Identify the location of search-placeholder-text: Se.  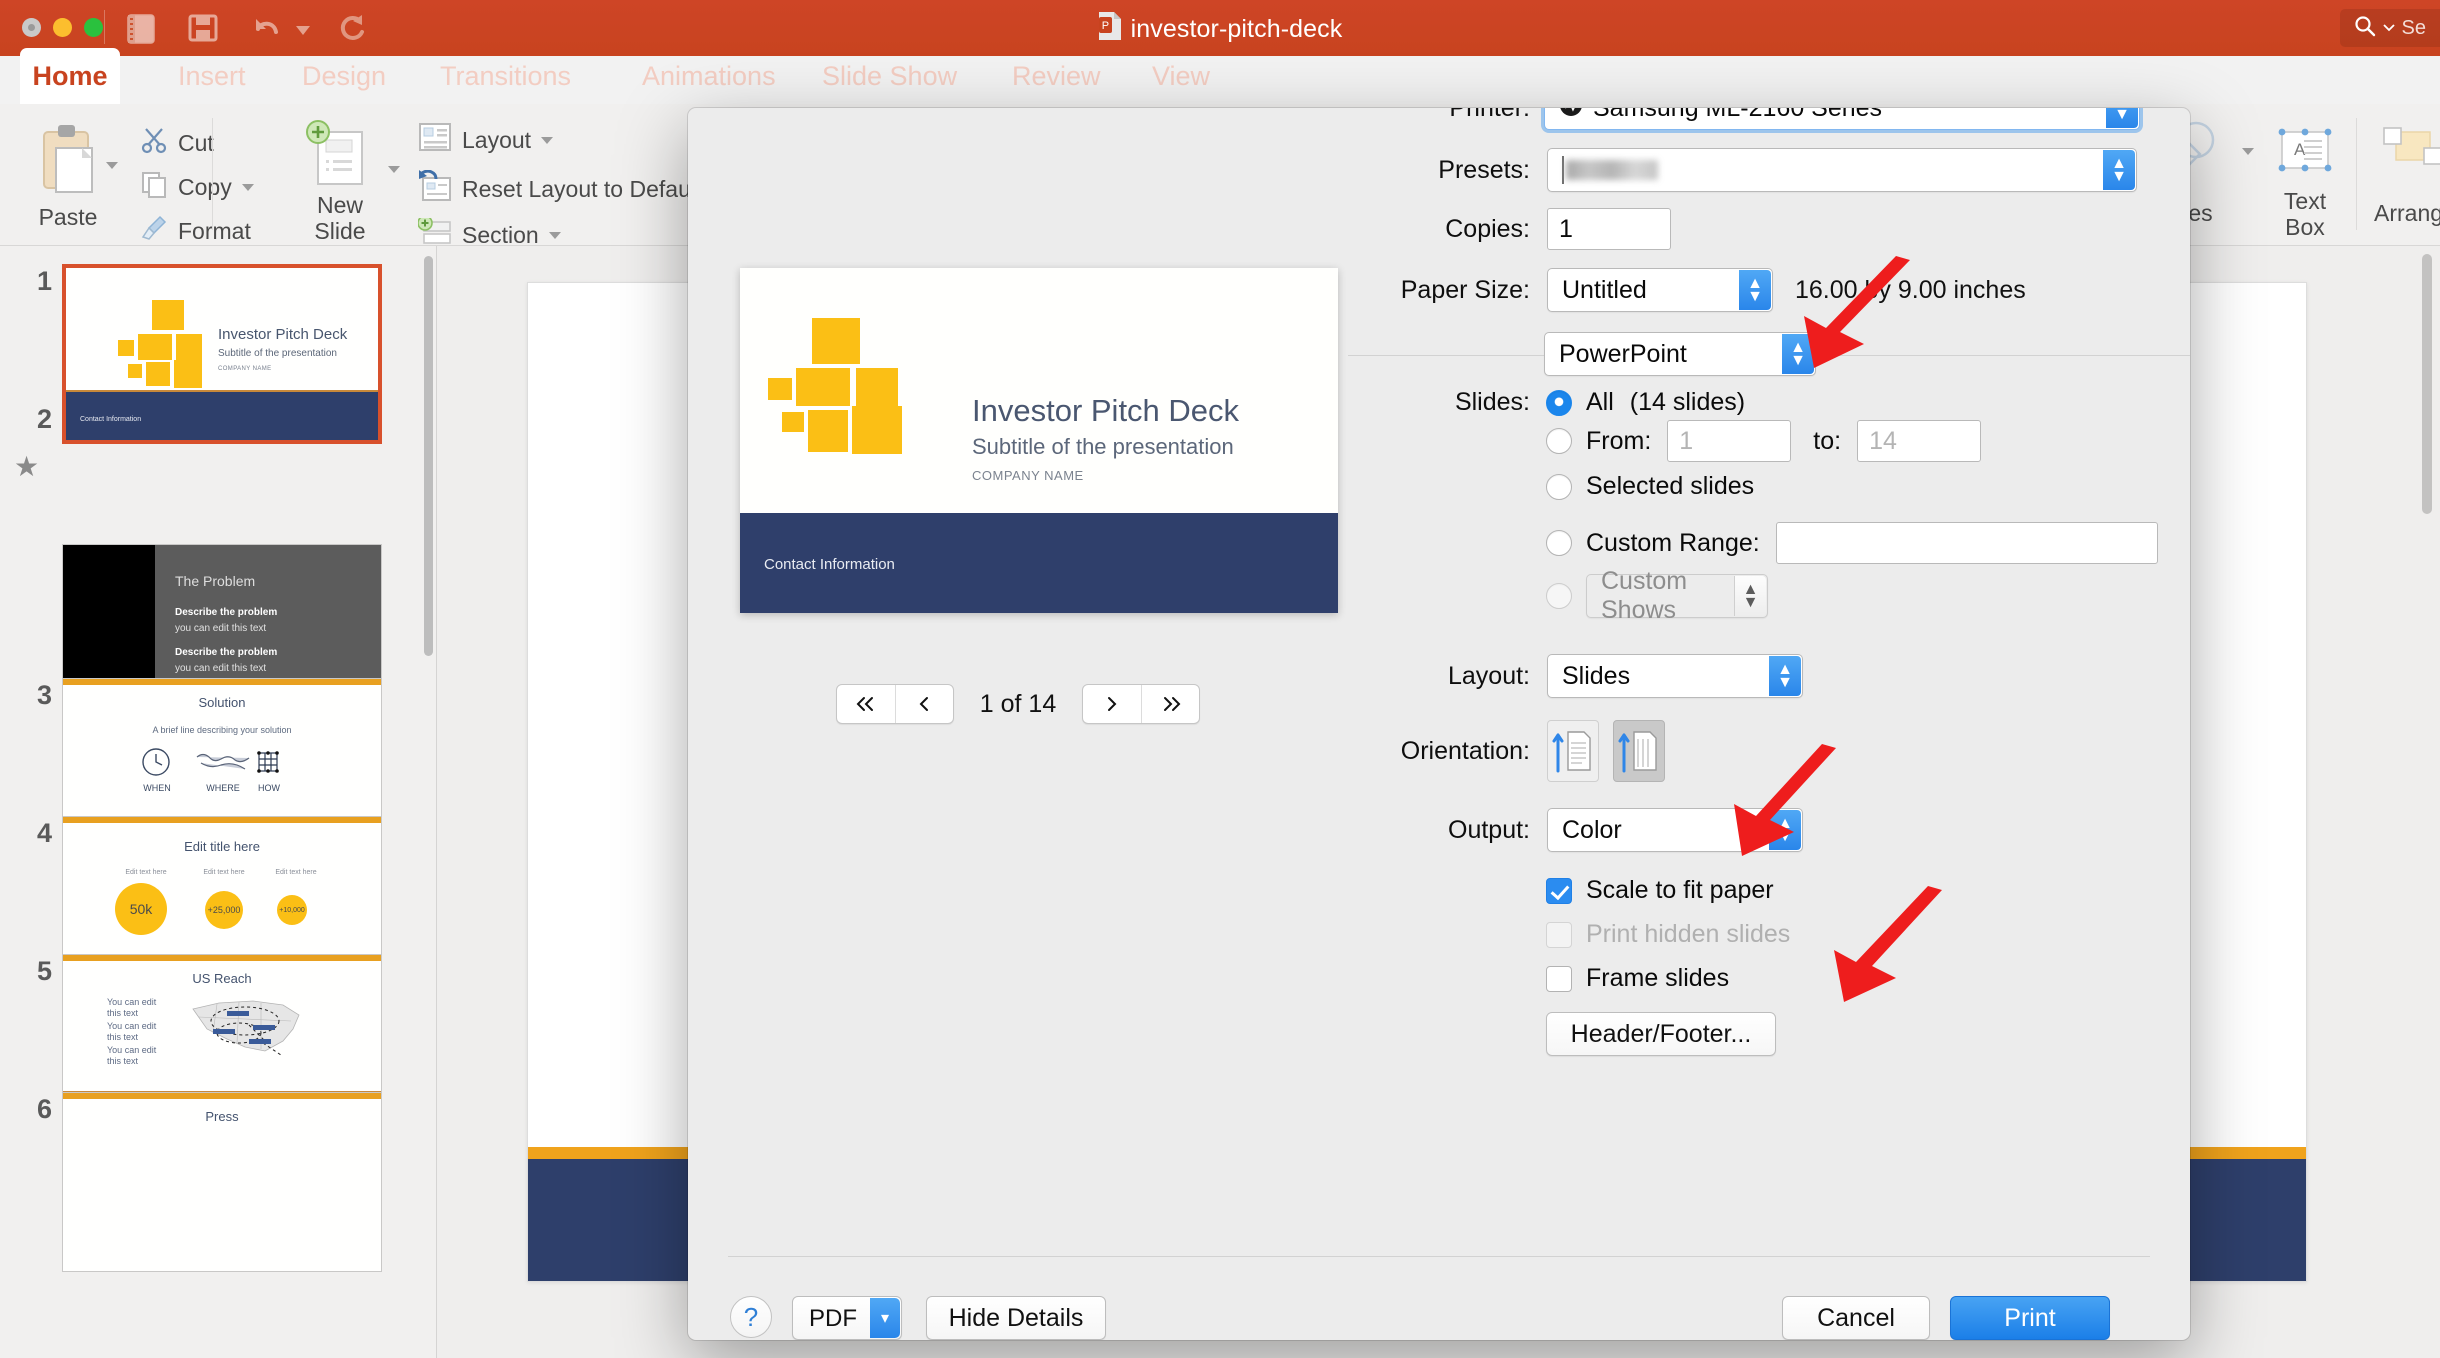
(2413, 27).